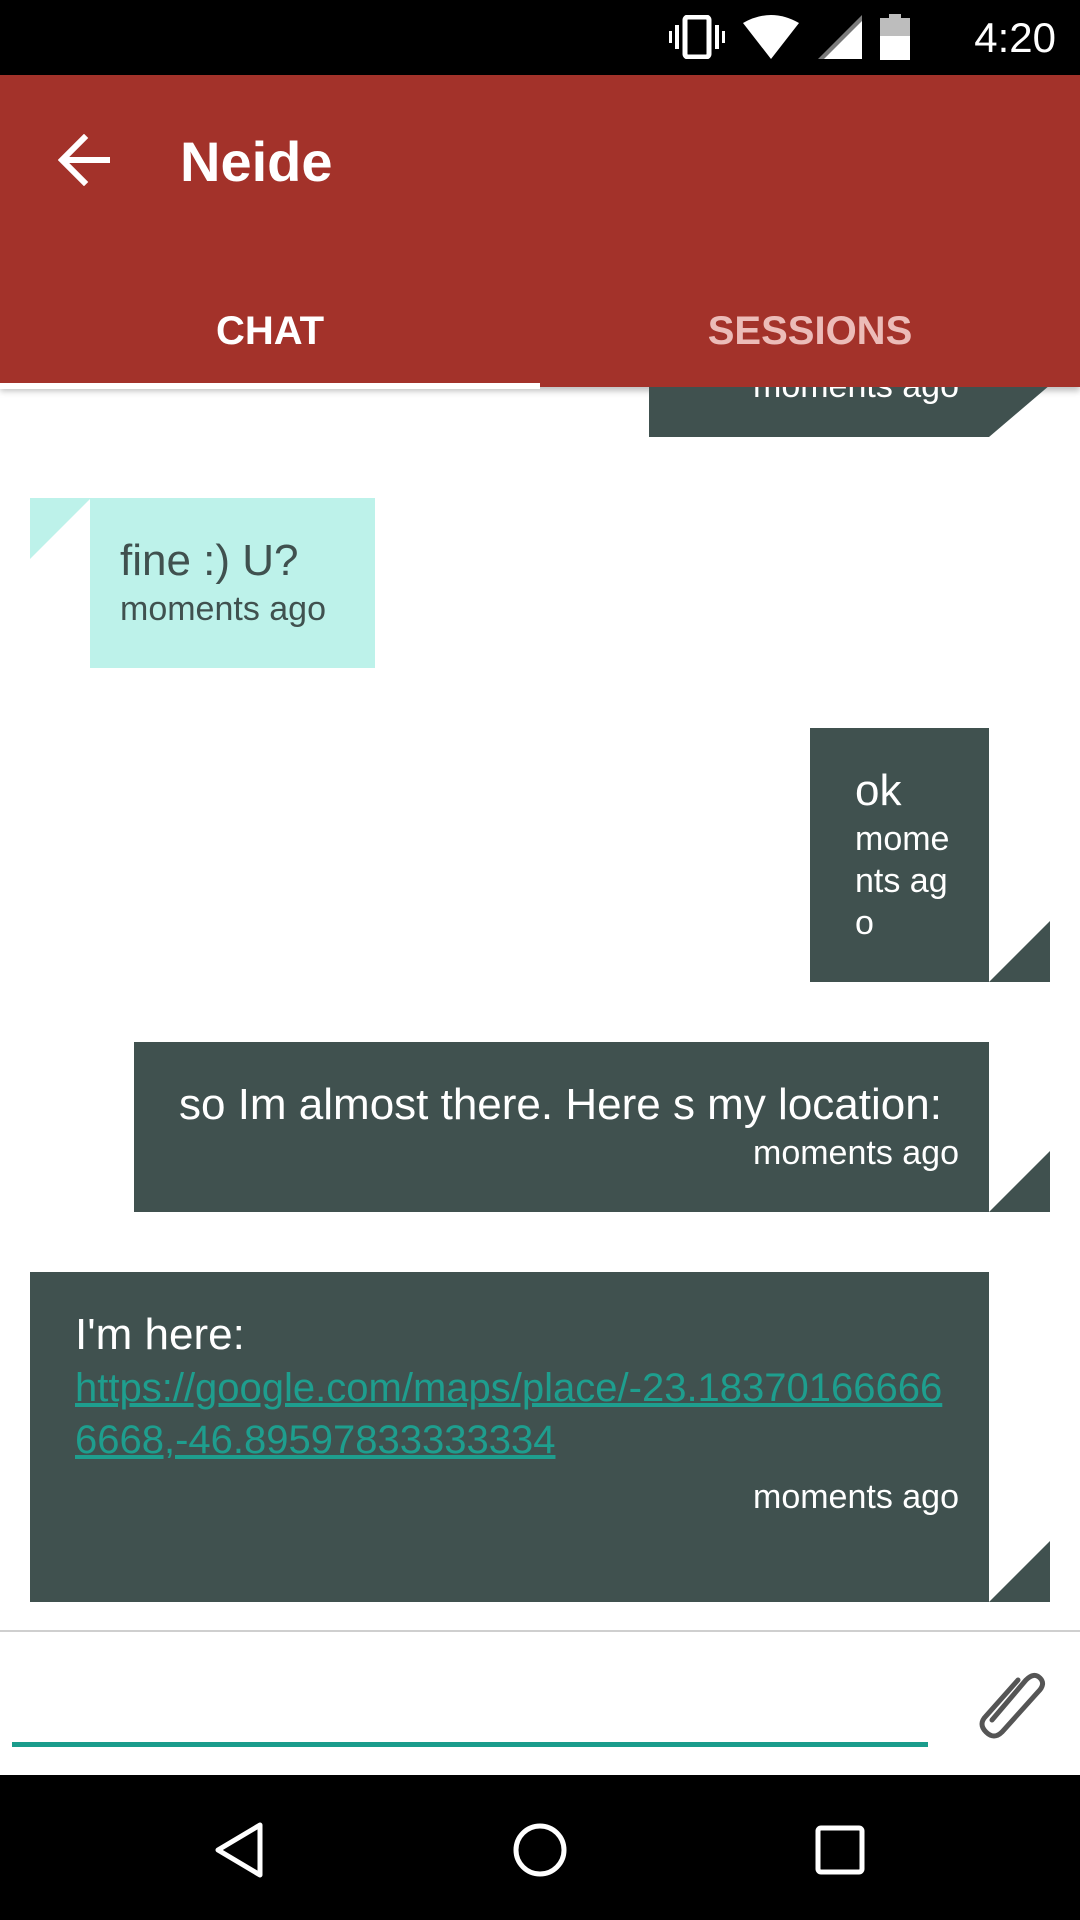 Image resolution: width=1080 pixels, height=1920 pixels. I want to click on message-bubble-outgoing: moments ago, so click(819, 412).